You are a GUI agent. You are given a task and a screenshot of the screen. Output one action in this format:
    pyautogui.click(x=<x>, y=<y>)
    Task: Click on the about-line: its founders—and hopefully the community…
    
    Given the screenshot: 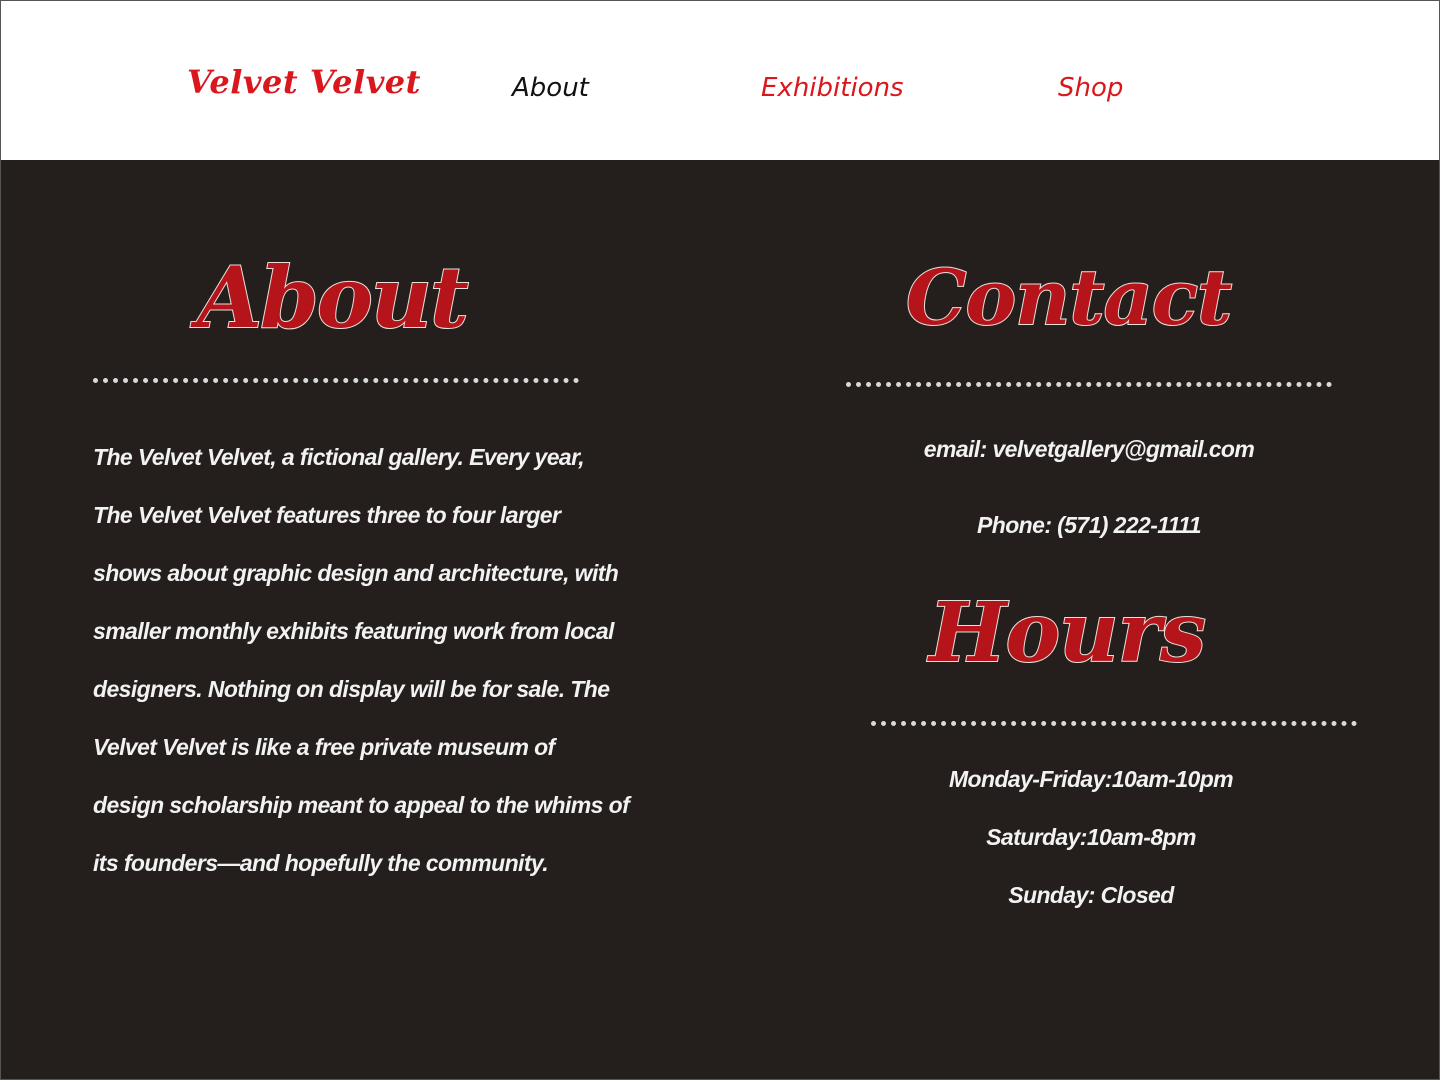 What is the action you would take?
    pyautogui.click(x=321, y=863)
    